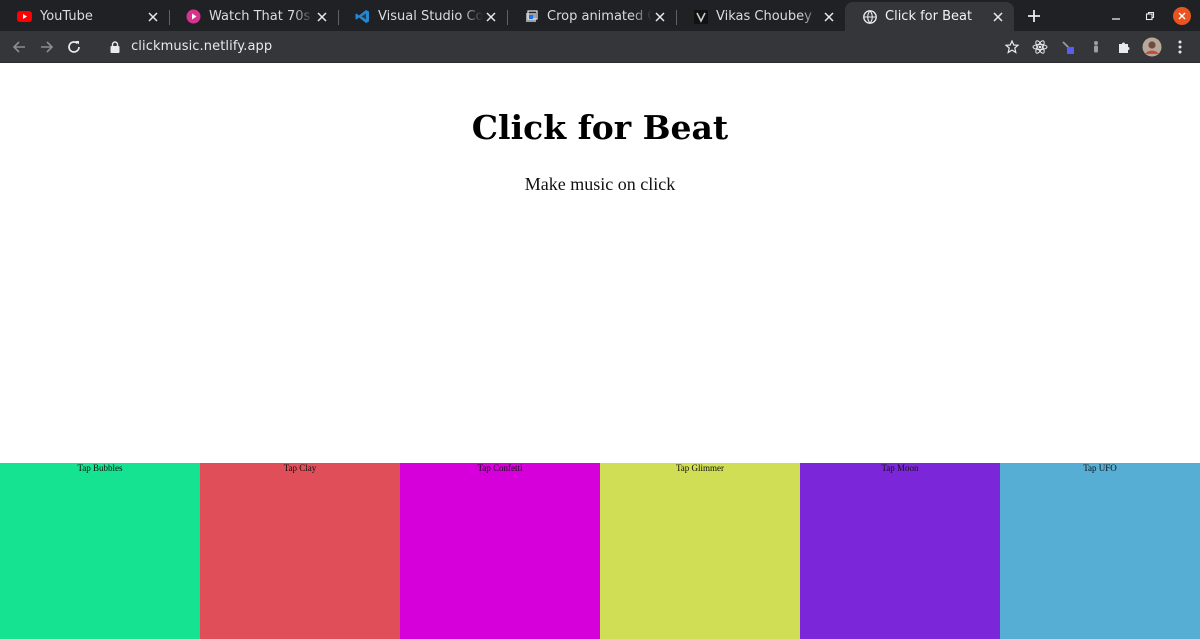 The height and width of the screenshot is (639, 1200). I want to click on avatar, so click(1152, 46).